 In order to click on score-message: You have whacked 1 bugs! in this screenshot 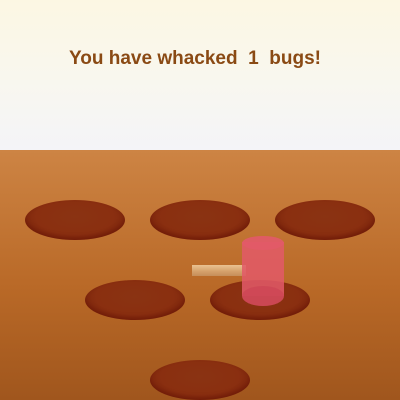, I will do `click(195, 58)`.